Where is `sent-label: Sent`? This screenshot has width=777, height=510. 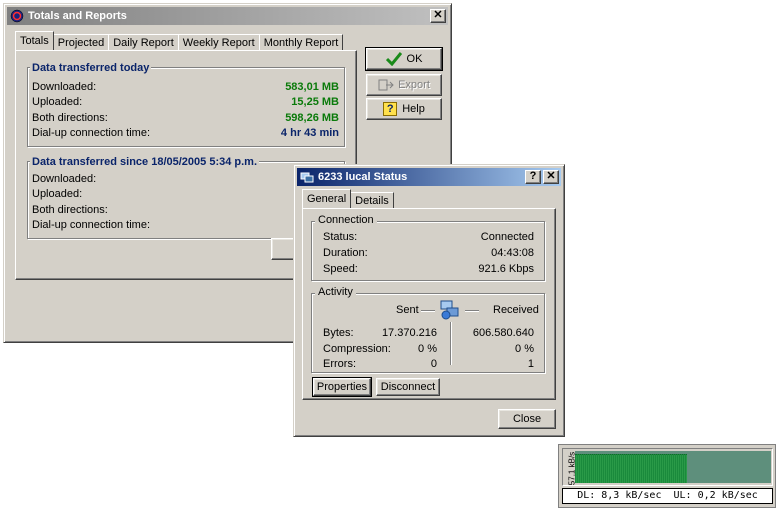
sent-label: Sent is located at coordinates (407, 310).